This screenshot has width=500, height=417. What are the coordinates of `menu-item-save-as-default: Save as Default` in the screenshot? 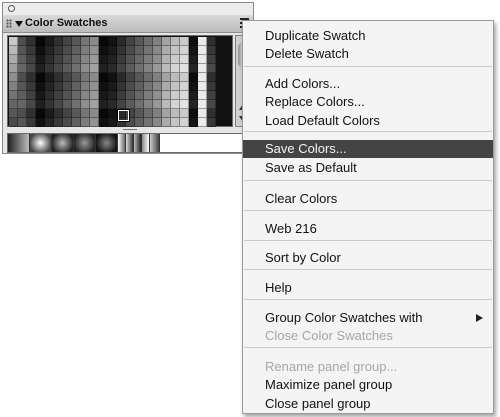 It's located at (368, 168).